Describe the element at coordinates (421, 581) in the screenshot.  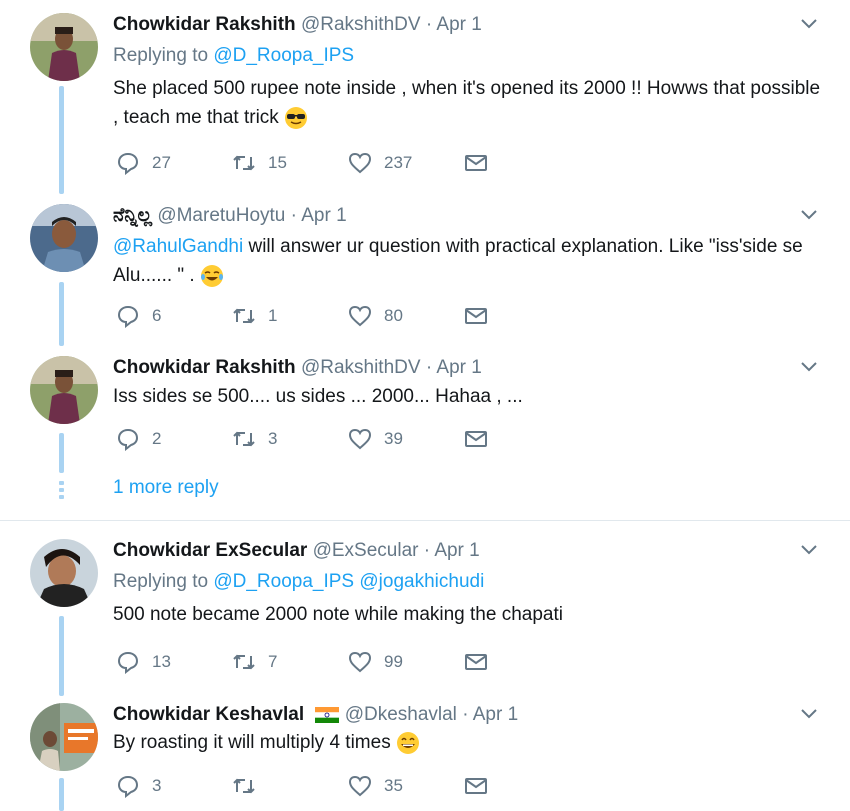
I see `mention-link: @jogakhichudi` at that location.